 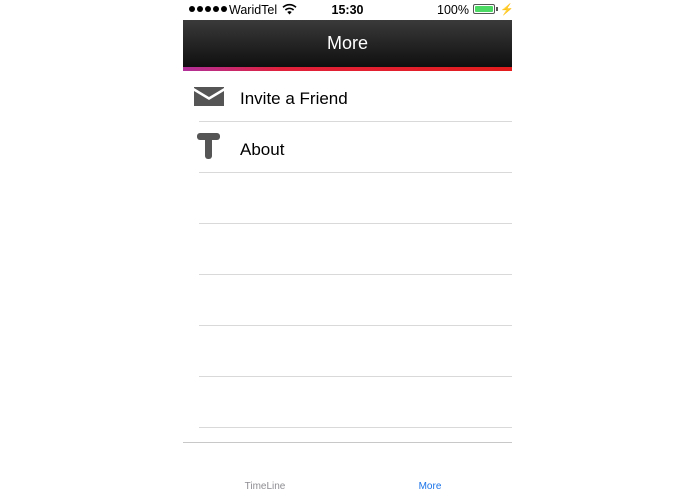 I want to click on tab-bar: TimeLine More, so click(x=347, y=468).